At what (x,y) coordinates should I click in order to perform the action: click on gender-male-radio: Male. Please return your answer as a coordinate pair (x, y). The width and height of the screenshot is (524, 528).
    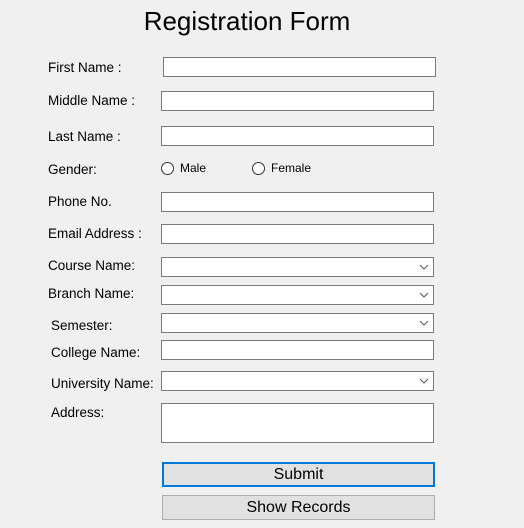
    Looking at the image, I should click on (183, 168).